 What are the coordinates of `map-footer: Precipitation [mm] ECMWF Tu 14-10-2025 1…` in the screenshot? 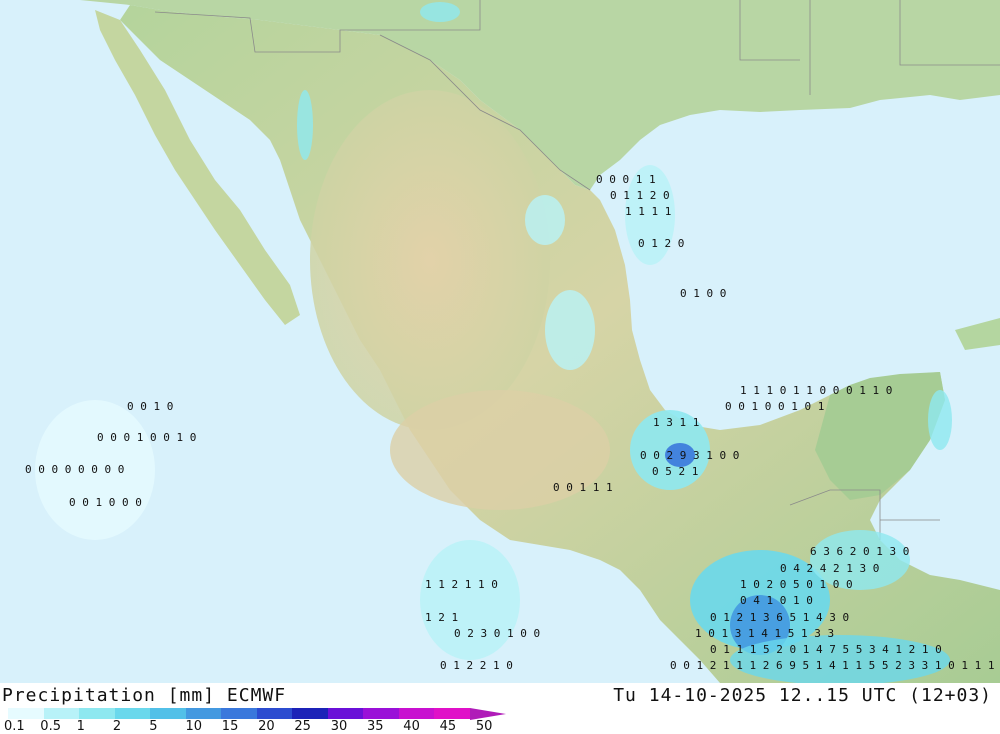 It's located at (500, 708).